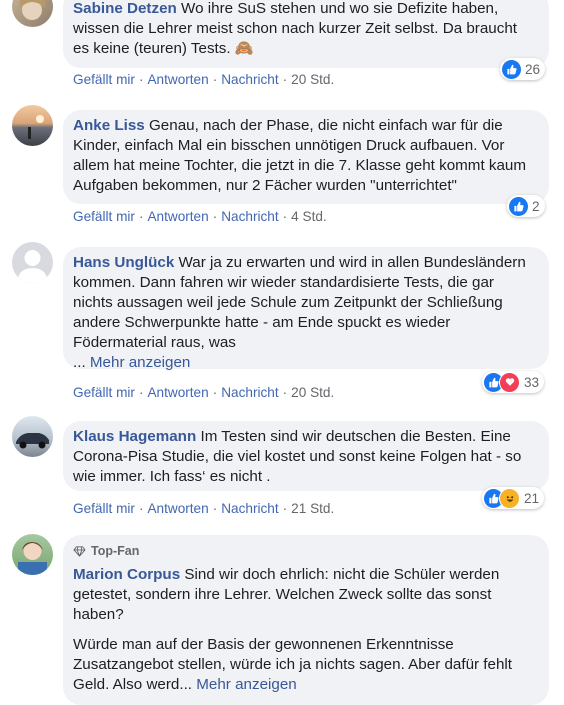 The image size is (564, 705). I want to click on reaction-count: 2, so click(536, 206).